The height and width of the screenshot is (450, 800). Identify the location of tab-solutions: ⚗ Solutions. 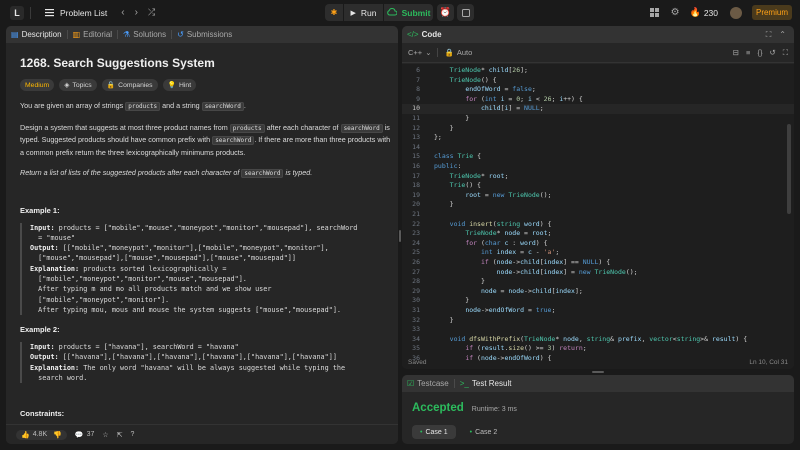
(144, 34).